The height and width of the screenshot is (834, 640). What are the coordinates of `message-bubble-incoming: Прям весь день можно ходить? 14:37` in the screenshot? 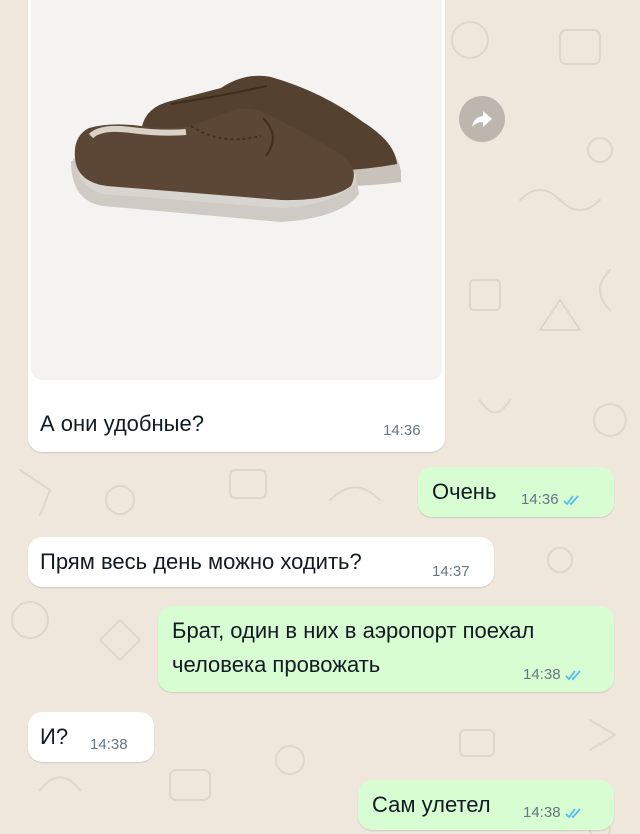 It's located at (261, 562).